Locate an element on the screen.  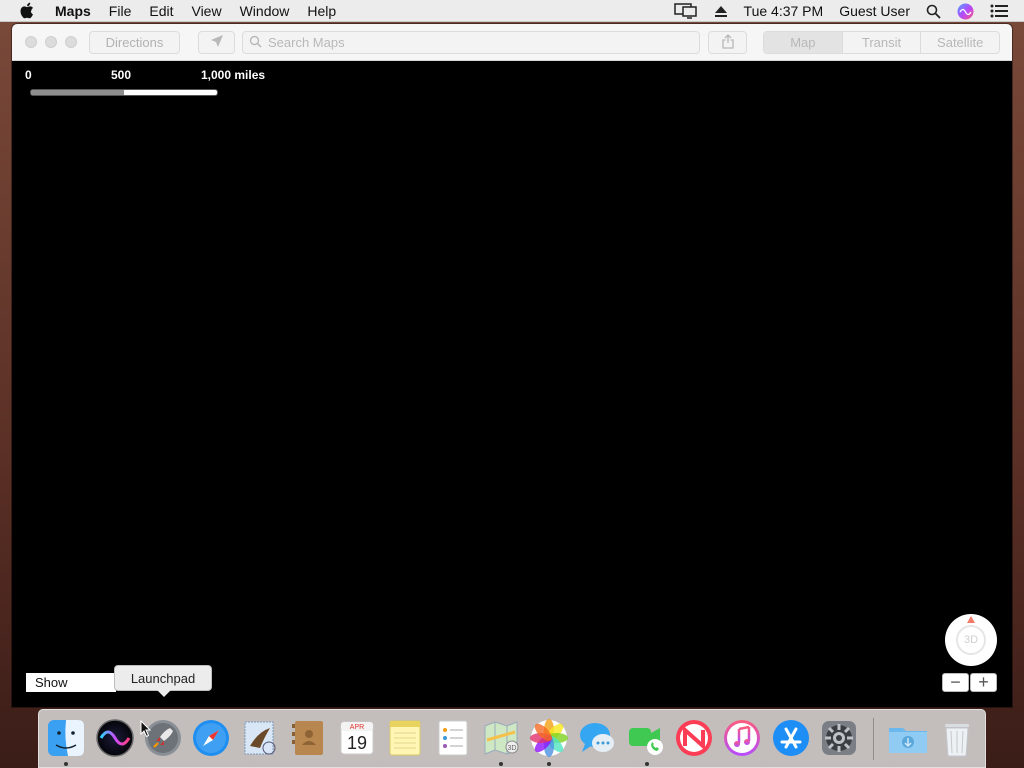
dock-finder-running-dot is located at coordinates (66, 764).